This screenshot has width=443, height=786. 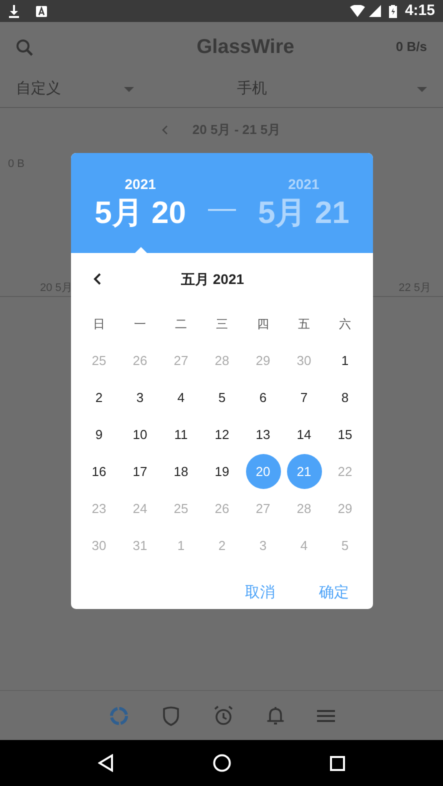 What do you see at coordinates (181, 471) in the screenshot?
I see `calendar-day: 18` at bounding box center [181, 471].